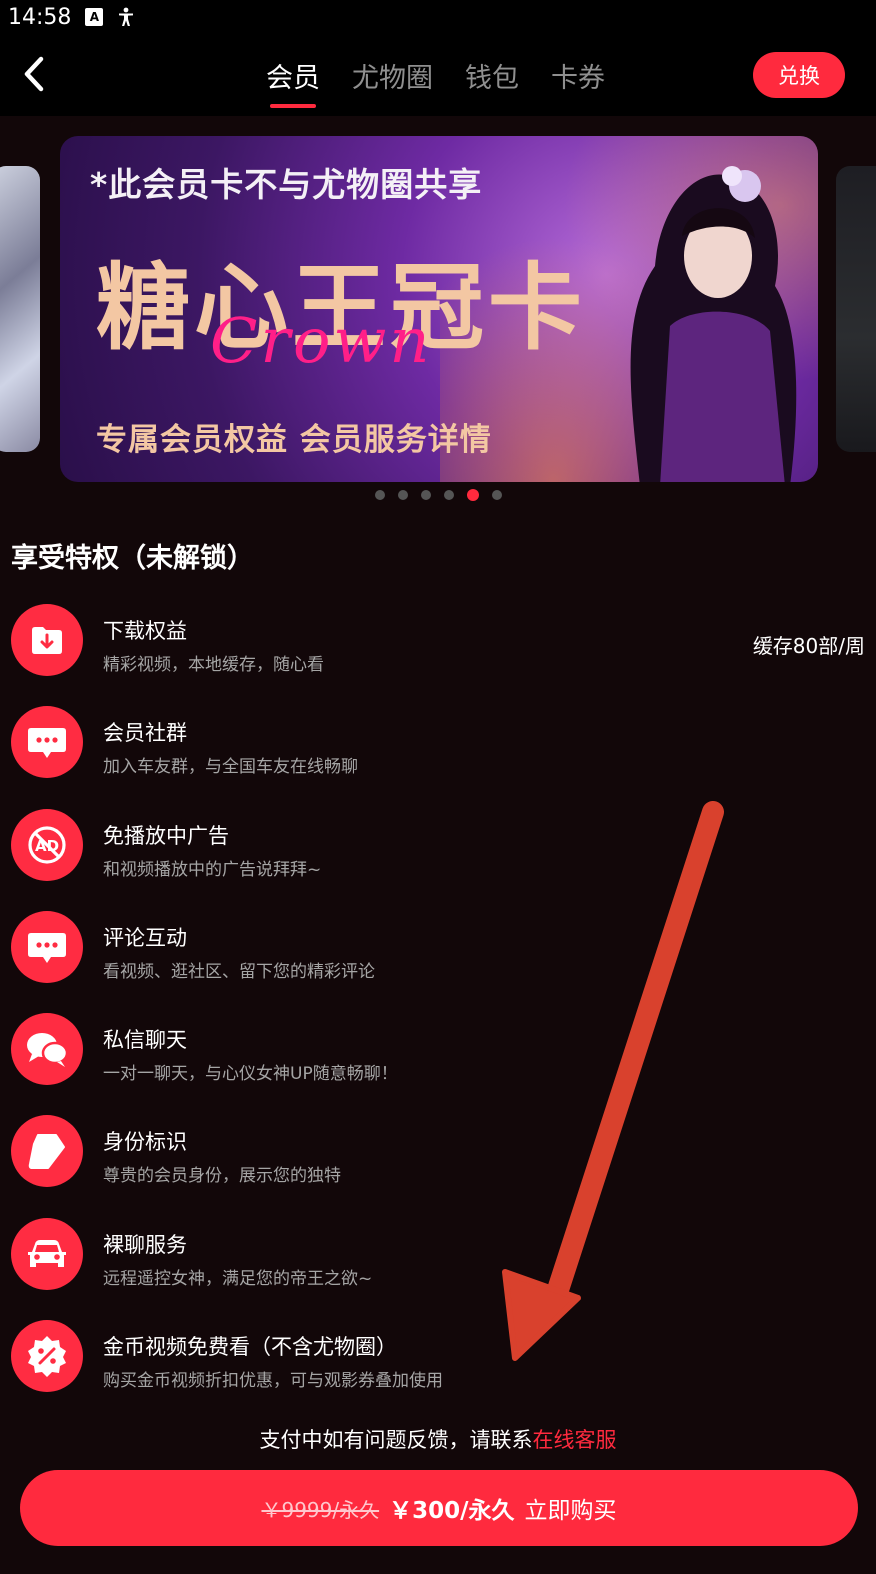  I want to click on accessibility-icon, so click(126, 16).